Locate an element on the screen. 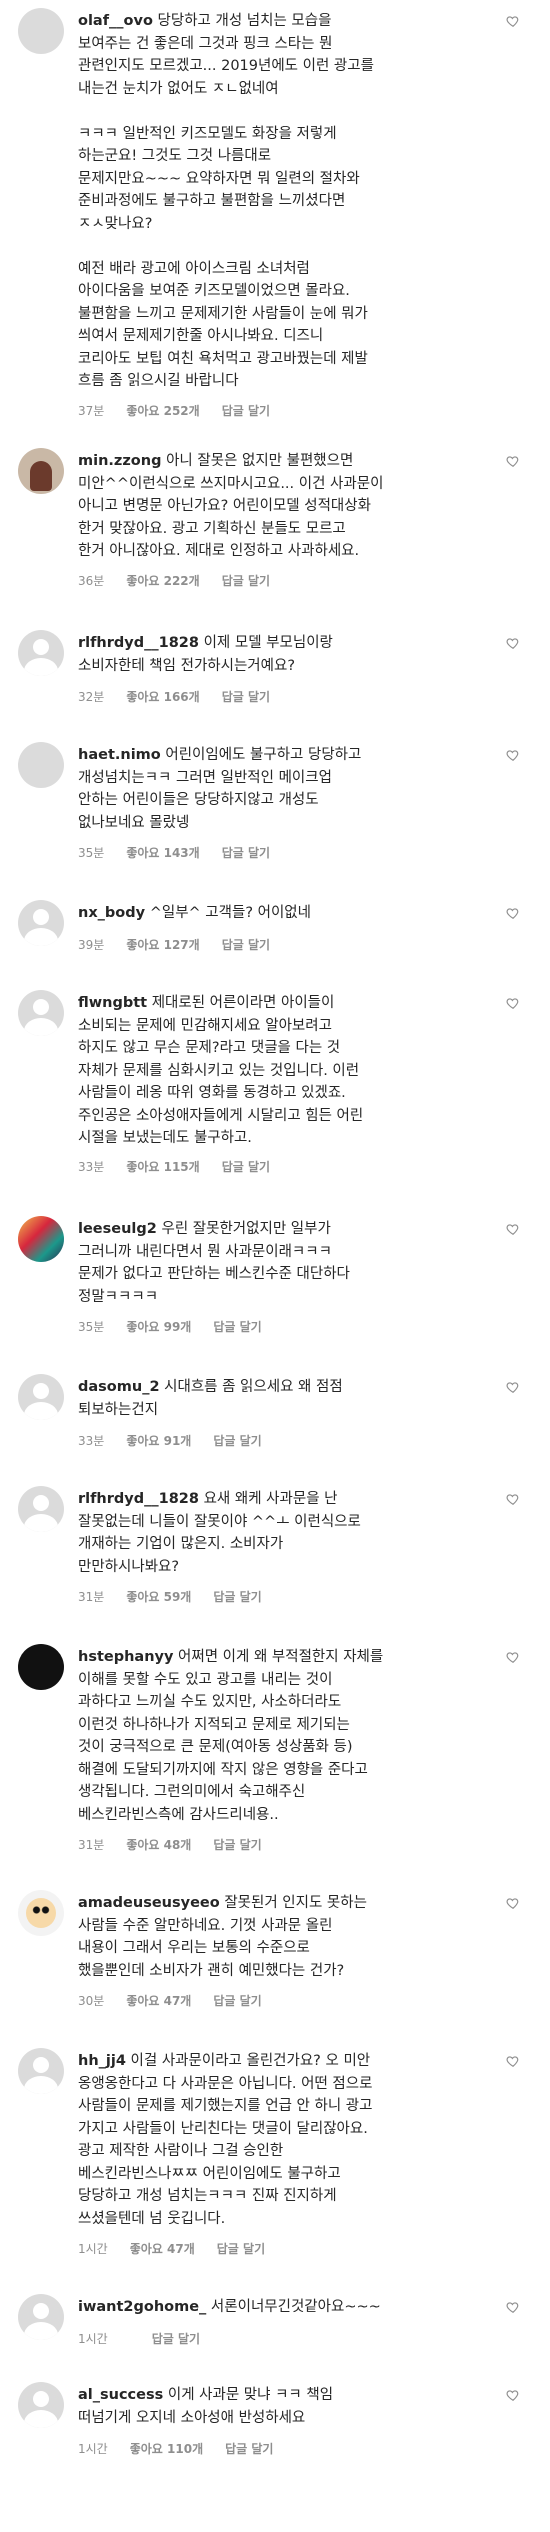  comment-likes: 좋아요 127개 is located at coordinates (162, 944).